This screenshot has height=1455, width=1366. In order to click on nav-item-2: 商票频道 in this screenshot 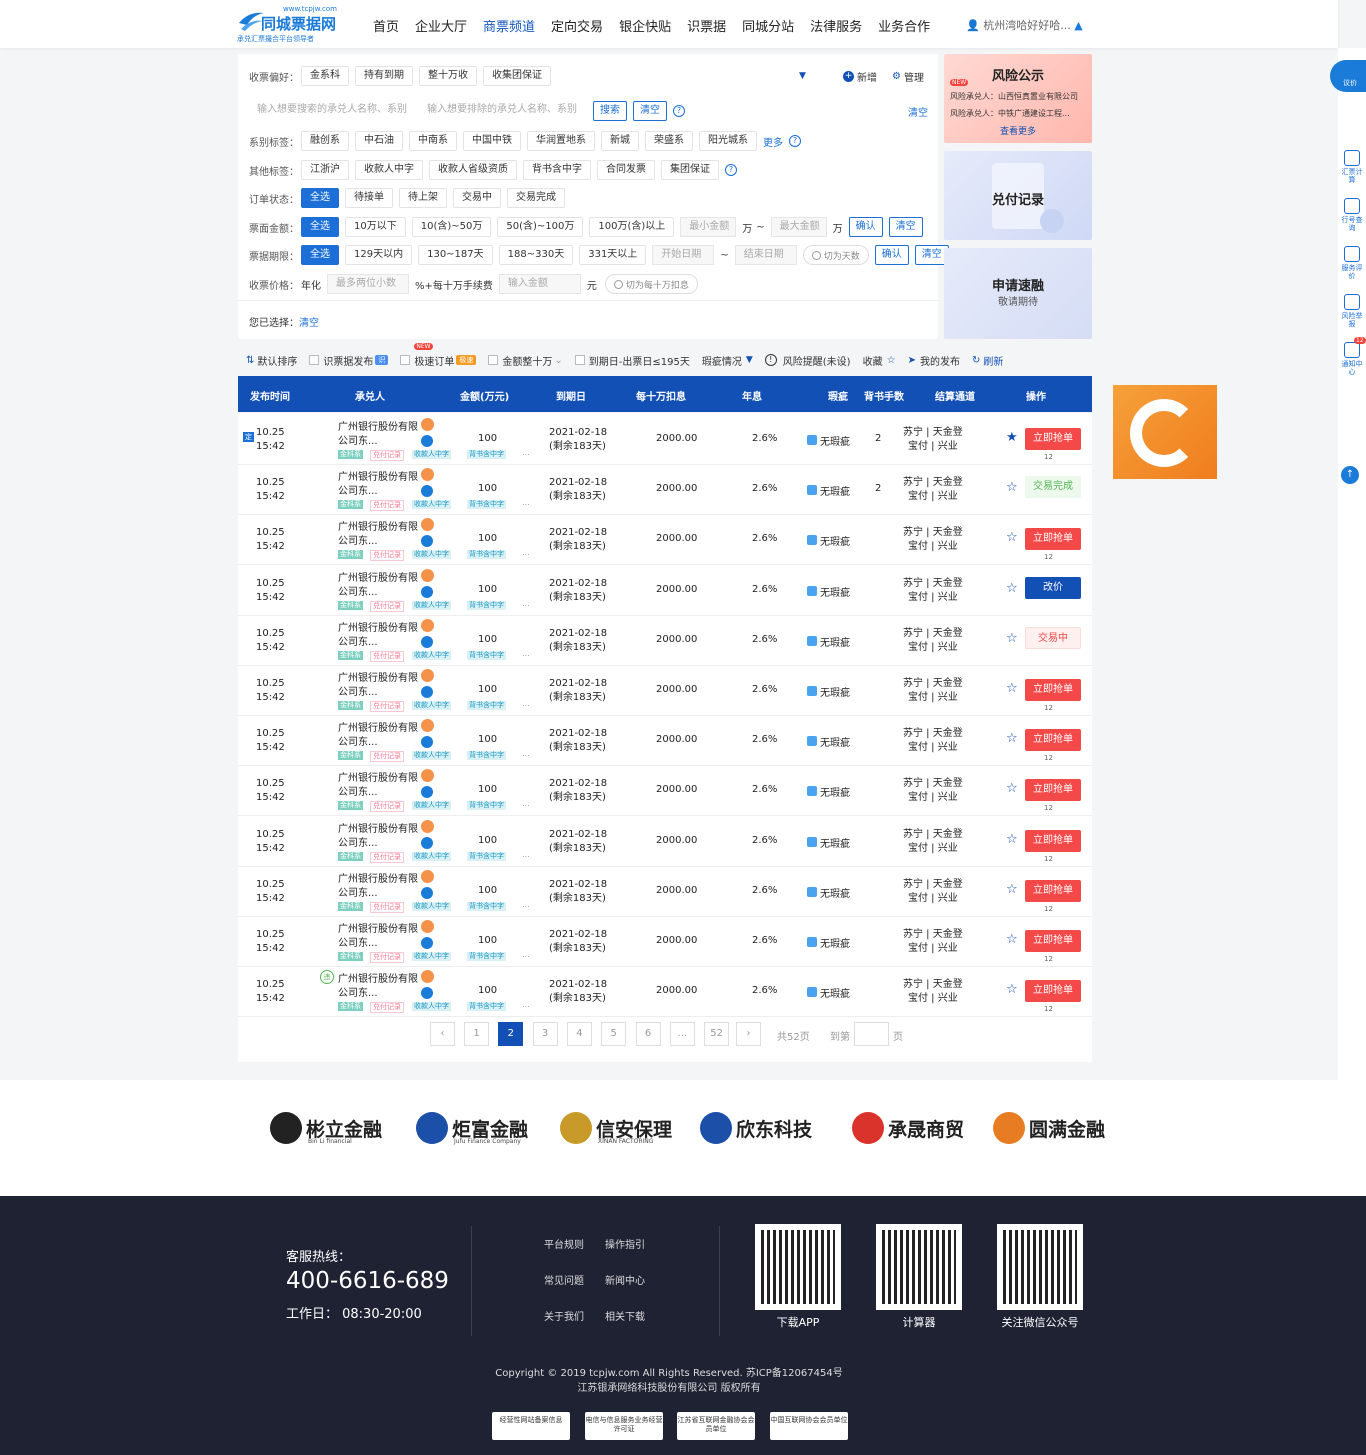, I will do `click(509, 25)`.